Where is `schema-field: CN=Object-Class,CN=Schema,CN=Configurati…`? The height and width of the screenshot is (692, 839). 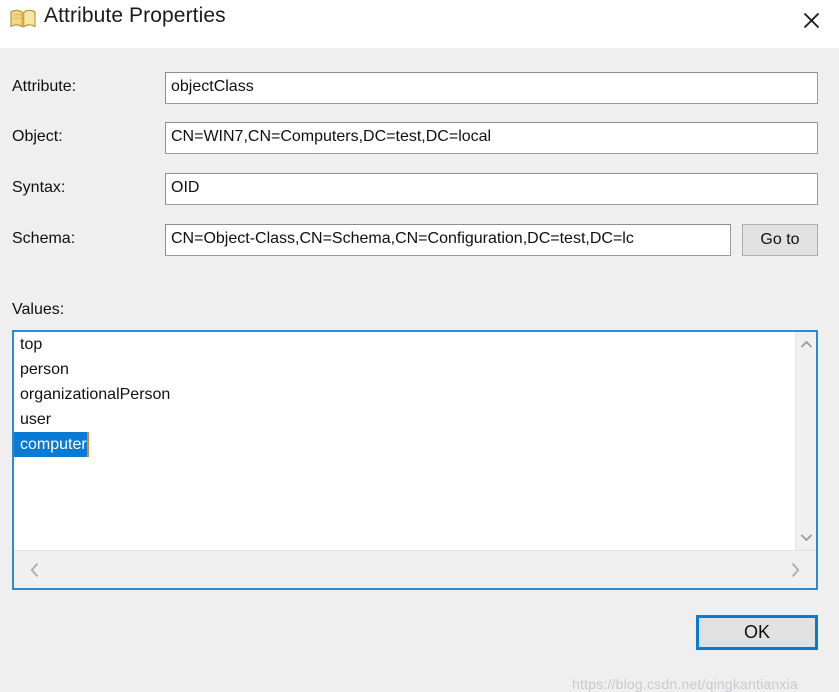 schema-field: CN=Object-Class,CN=Schema,CN=Configurati… is located at coordinates (448, 240).